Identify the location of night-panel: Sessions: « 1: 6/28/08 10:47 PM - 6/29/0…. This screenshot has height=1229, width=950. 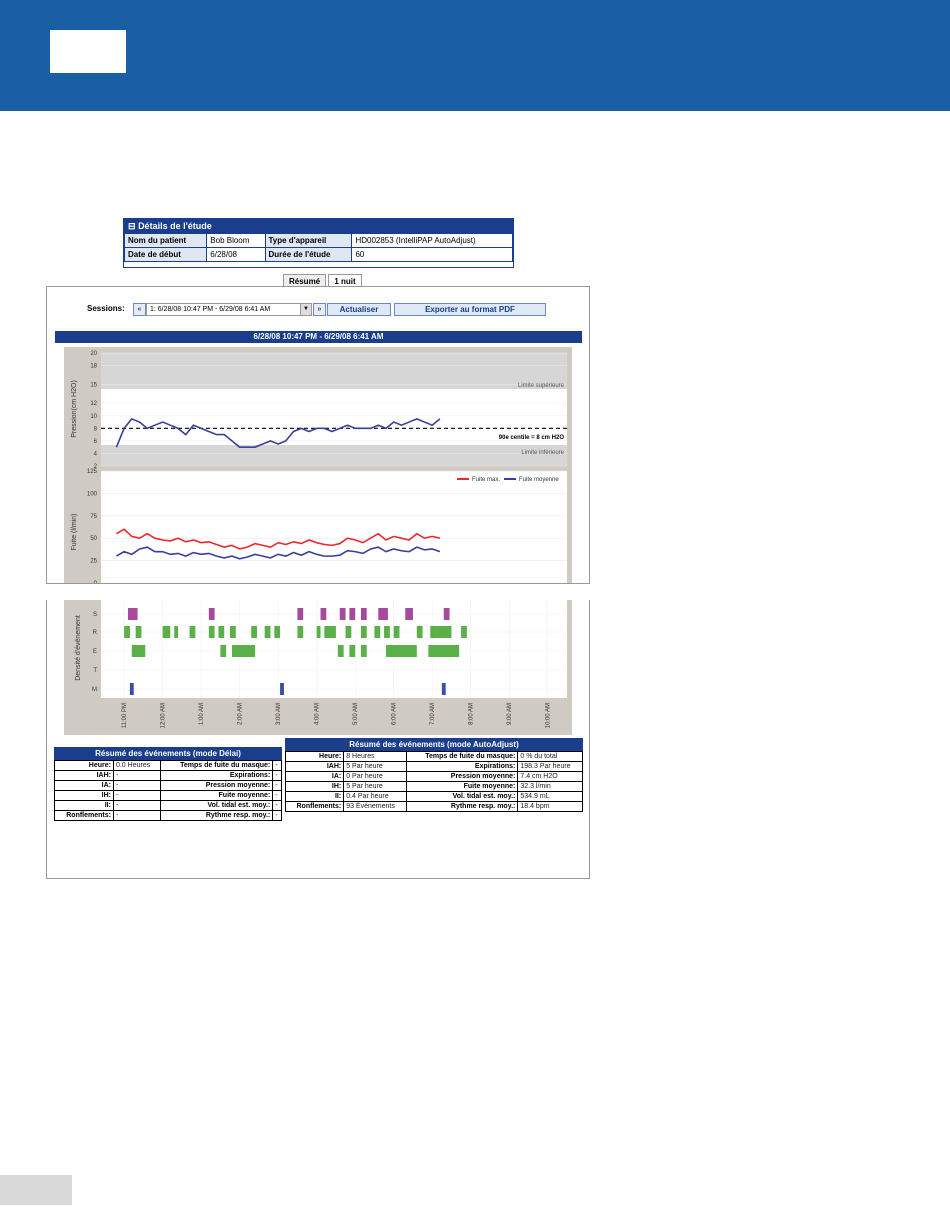
(318, 435).